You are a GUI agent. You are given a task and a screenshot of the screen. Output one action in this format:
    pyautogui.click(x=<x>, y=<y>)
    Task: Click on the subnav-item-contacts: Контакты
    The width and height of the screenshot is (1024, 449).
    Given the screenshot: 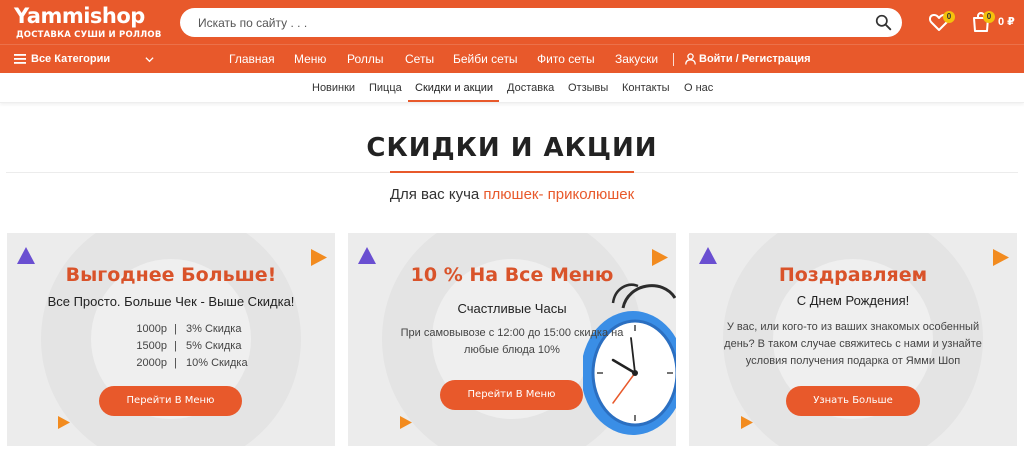 What is the action you would take?
    pyautogui.click(x=646, y=88)
    